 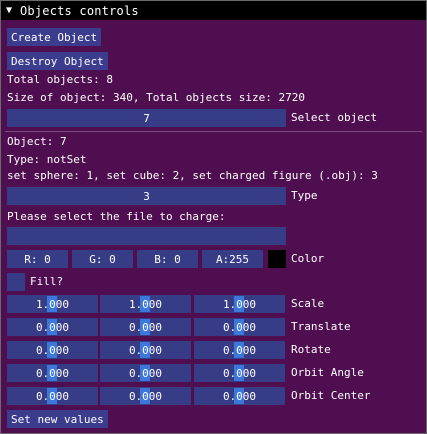 I want to click on slider-translate-z: 0.000, so click(x=239, y=327).